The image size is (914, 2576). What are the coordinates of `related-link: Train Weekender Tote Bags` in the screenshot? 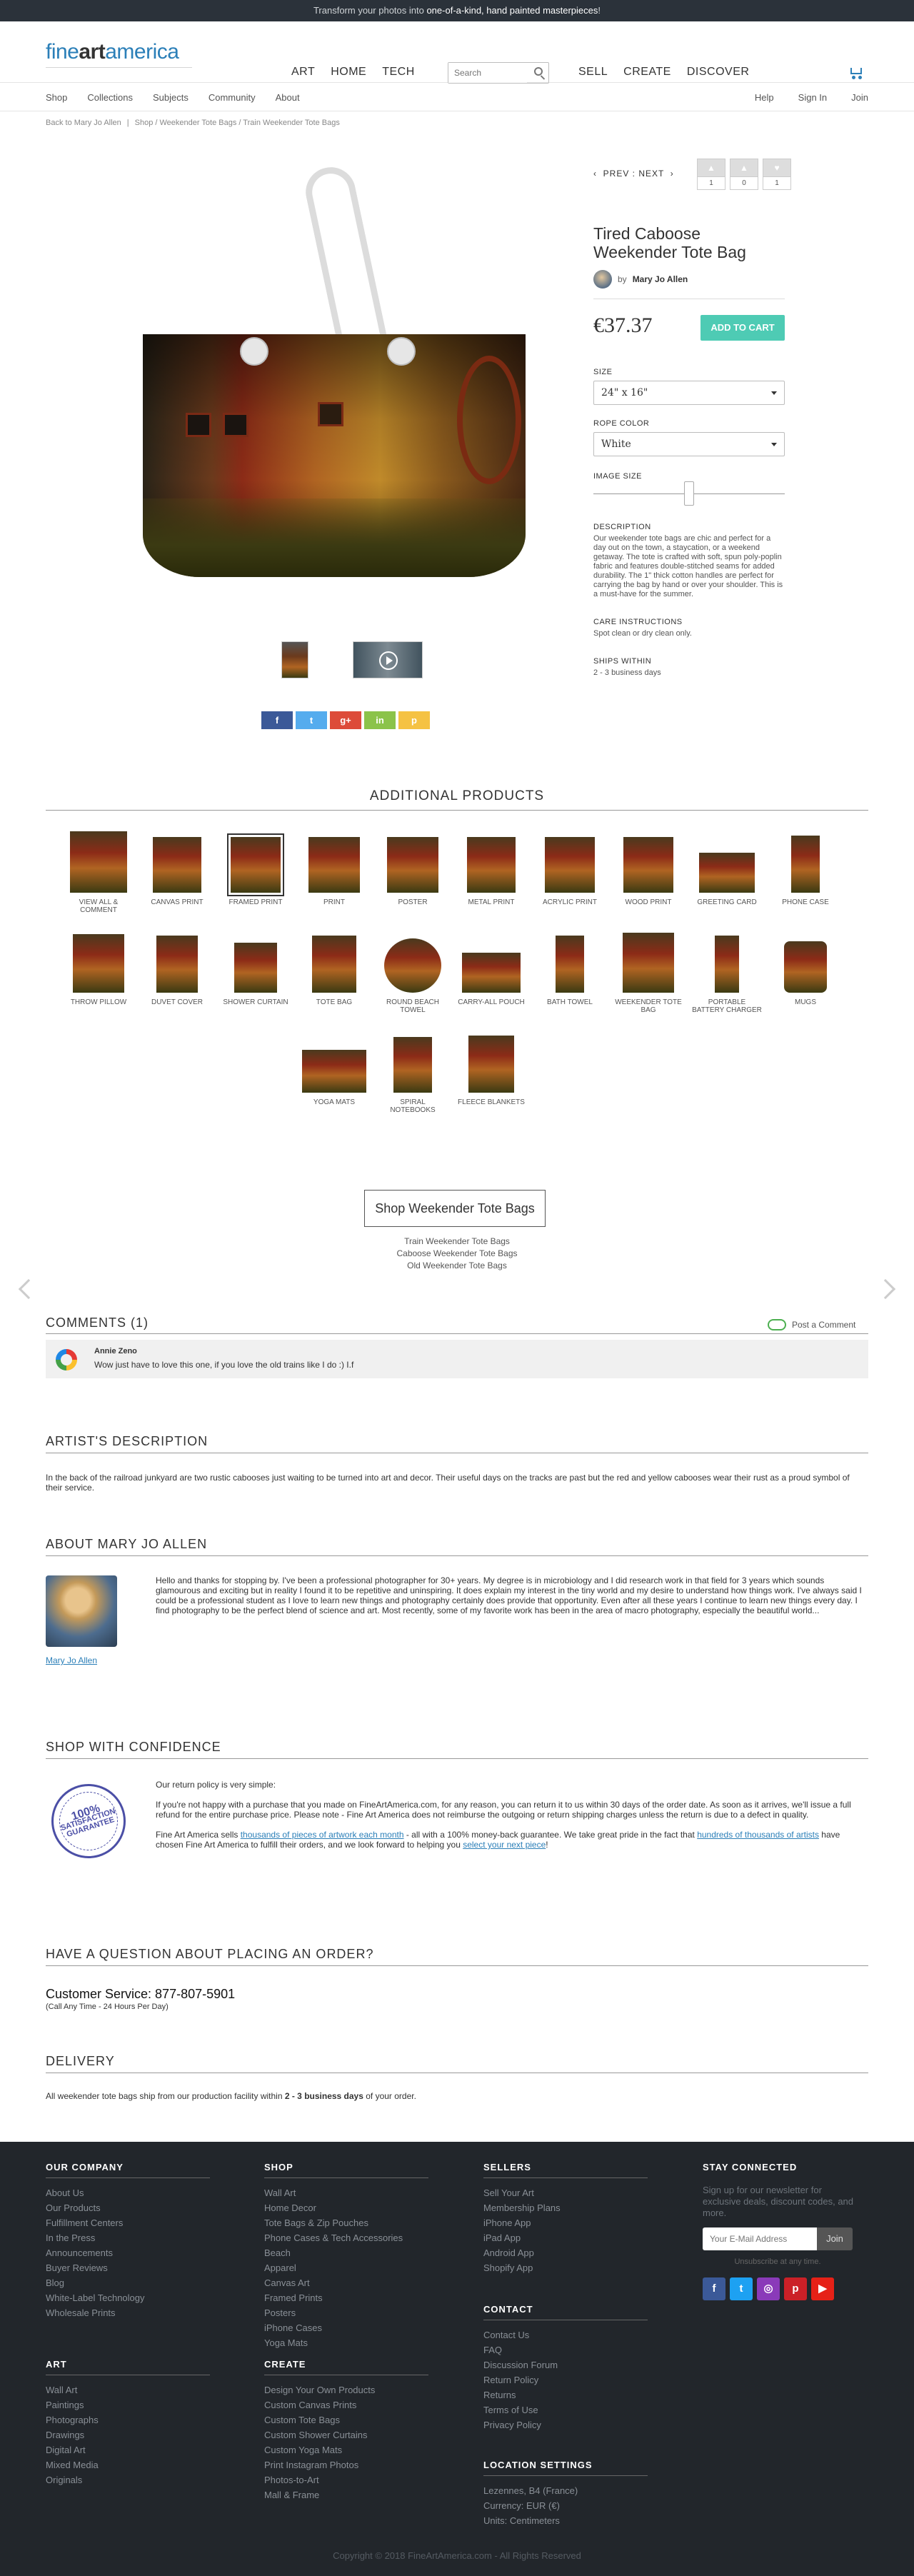 It's located at (457, 1241).